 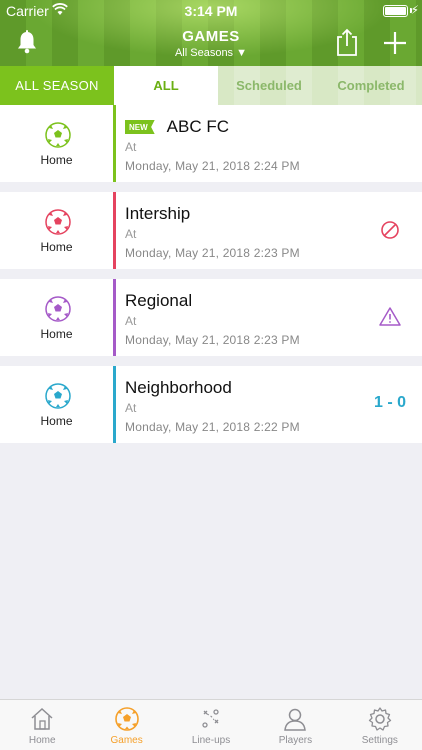 What do you see at coordinates (379, 740) in the screenshot?
I see `nav-label: Settings` at bounding box center [379, 740].